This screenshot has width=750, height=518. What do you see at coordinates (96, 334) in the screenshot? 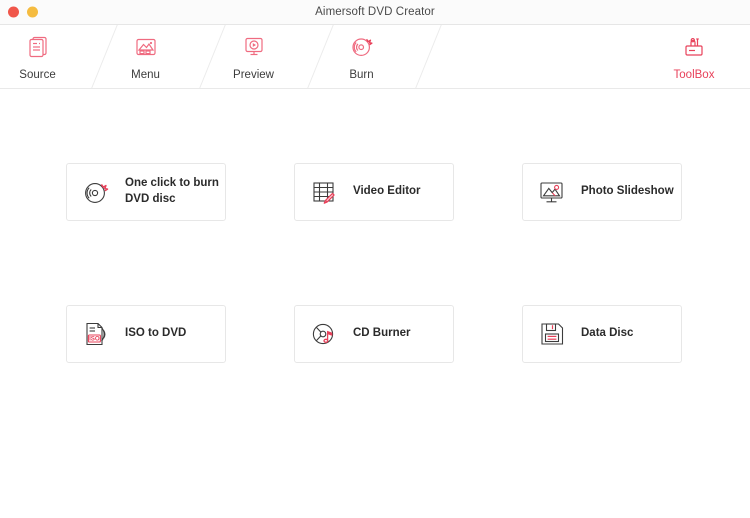
I see `iso-file-icon: ISO` at bounding box center [96, 334].